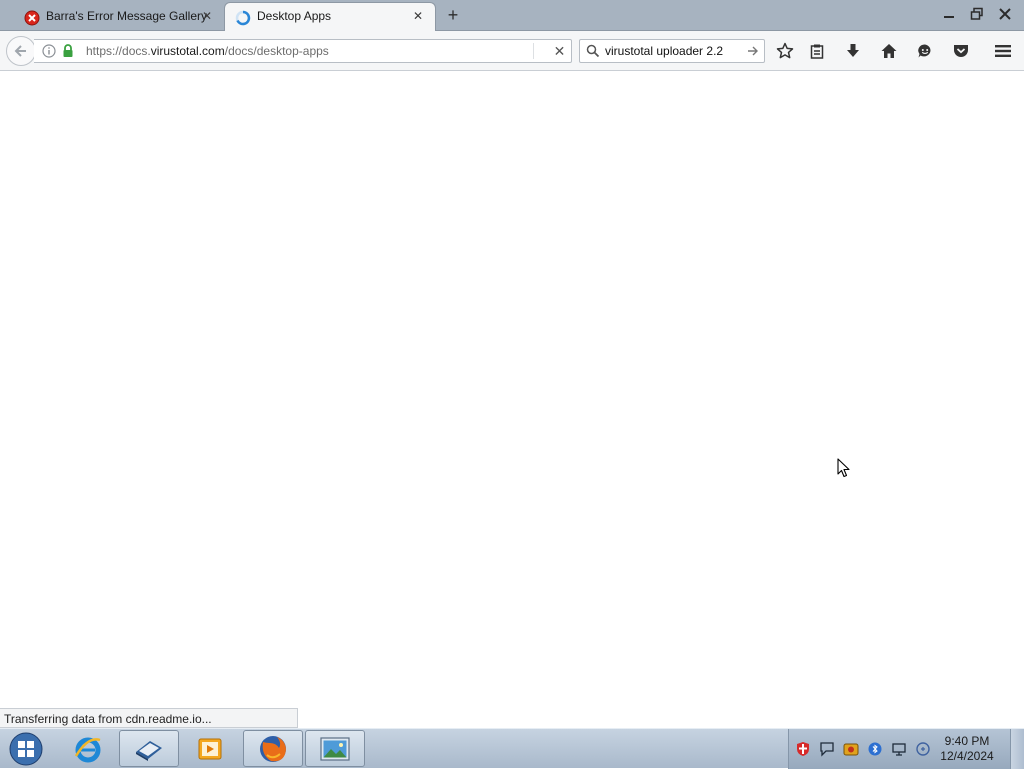  What do you see at coordinates (243, 18) in the screenshot?
I see `loading-spinner-icon` at bounding box center [243, 18].